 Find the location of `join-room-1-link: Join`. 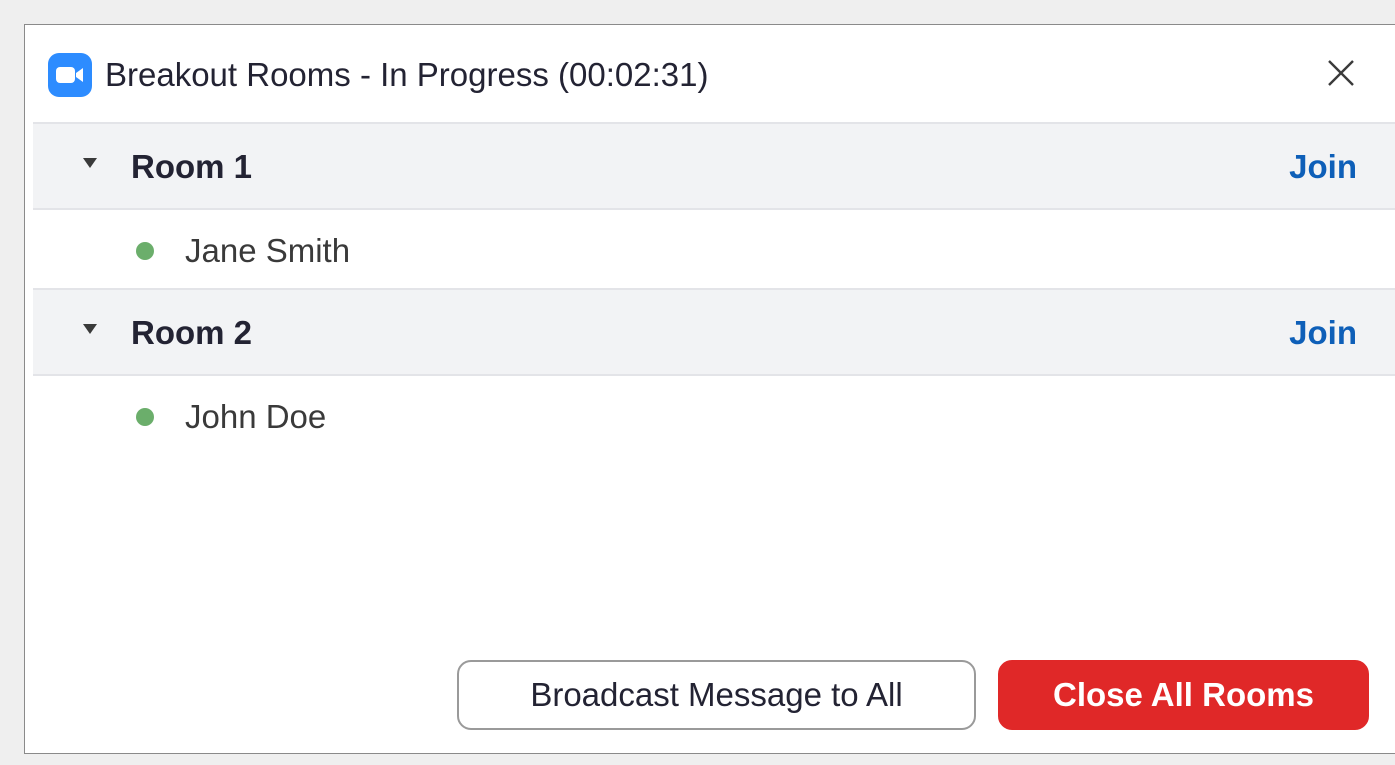

join-room-1-link: Join is located at coordinates (1323, 167).